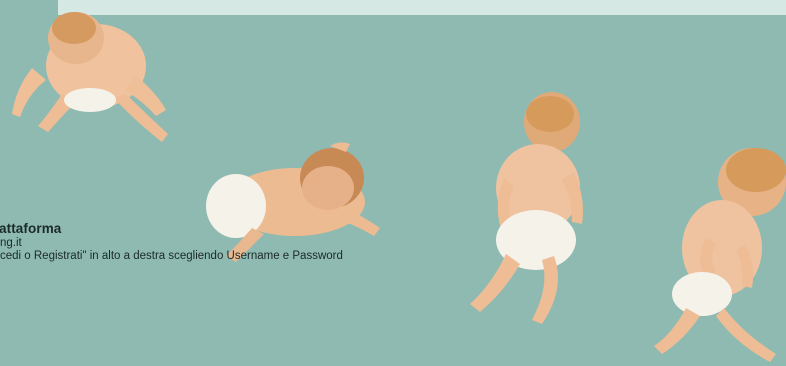  I want to click on baby-photo-walking-right, so click(720, 255).